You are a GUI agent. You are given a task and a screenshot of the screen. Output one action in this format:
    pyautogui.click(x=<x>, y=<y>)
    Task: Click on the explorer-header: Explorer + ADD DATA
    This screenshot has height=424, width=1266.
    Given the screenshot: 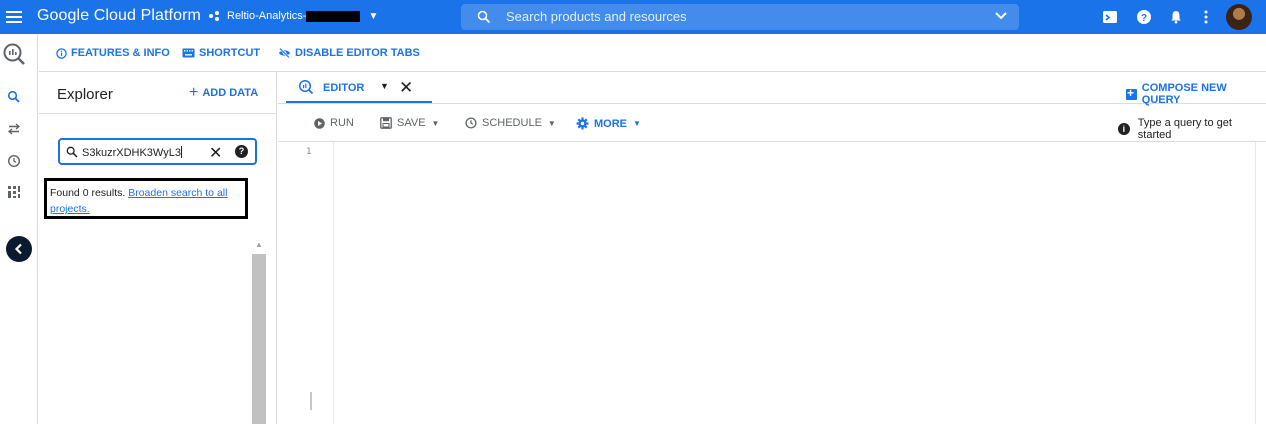 What is the action you would take?
    pyautogui.click(x=158, y=93)
    